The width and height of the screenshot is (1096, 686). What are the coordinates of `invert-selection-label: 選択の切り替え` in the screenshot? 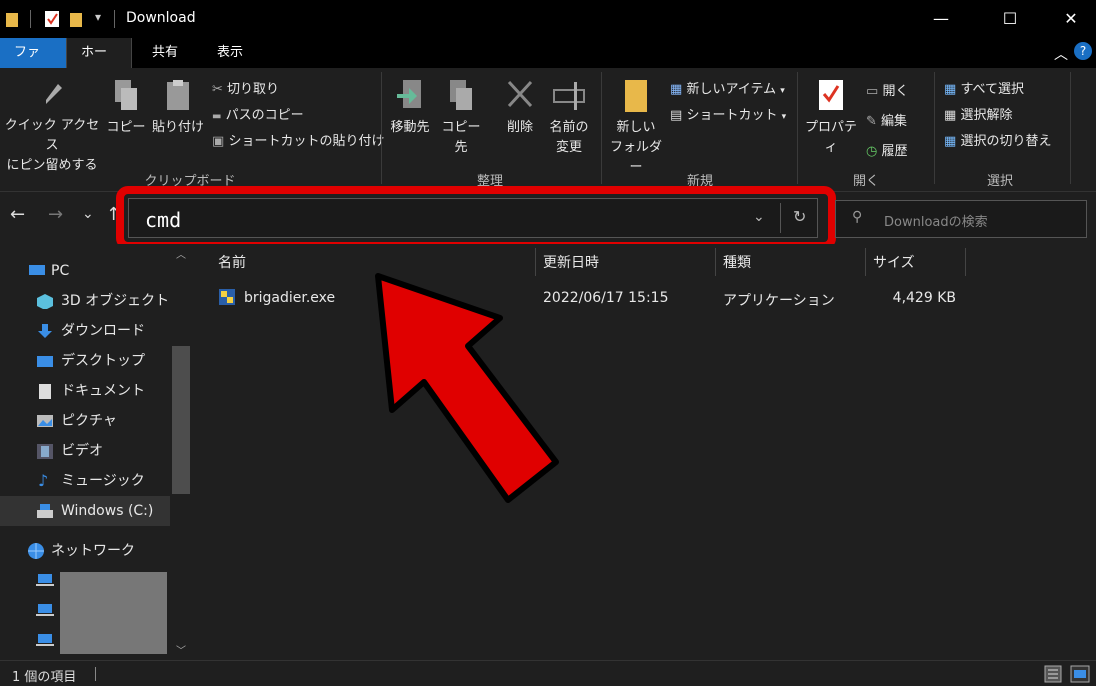 It's located at (1006, 141).